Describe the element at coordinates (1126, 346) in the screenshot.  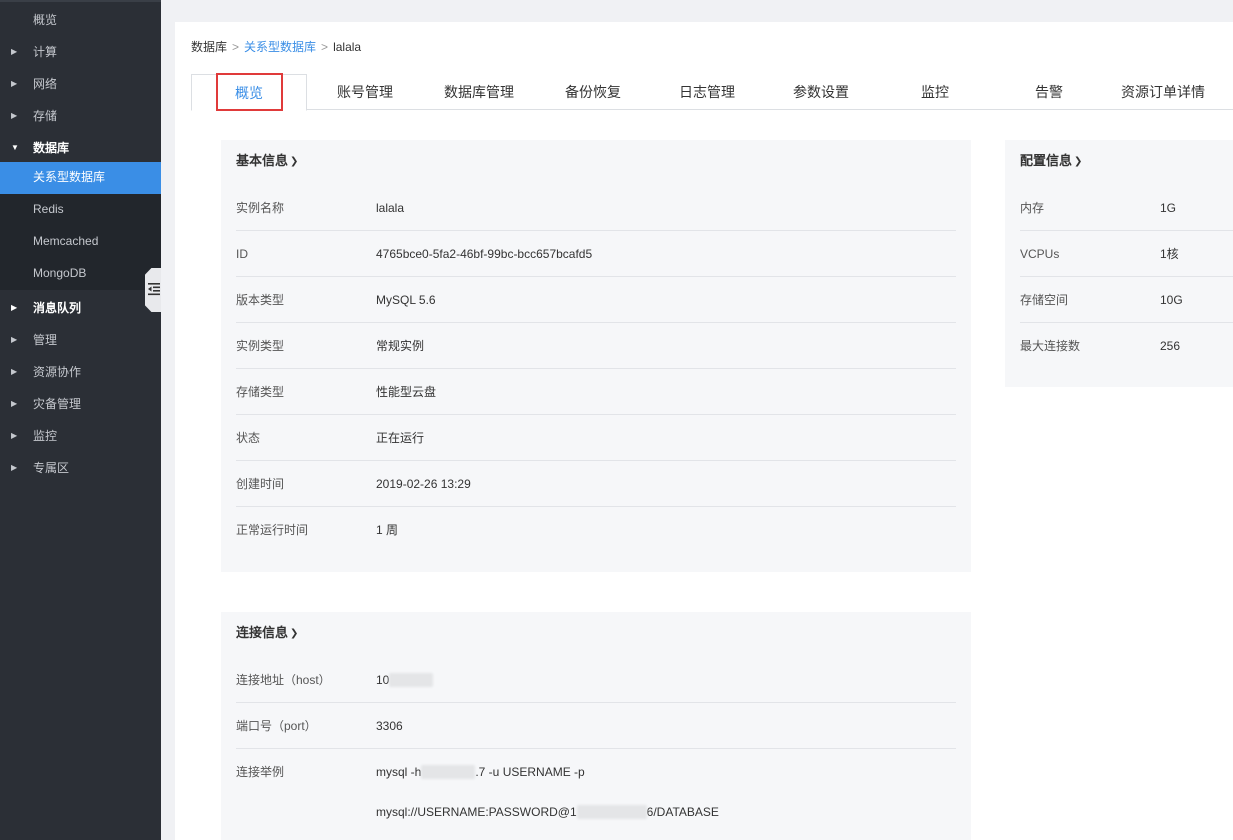
I see `info-row: 最大连接数 256` at that location.